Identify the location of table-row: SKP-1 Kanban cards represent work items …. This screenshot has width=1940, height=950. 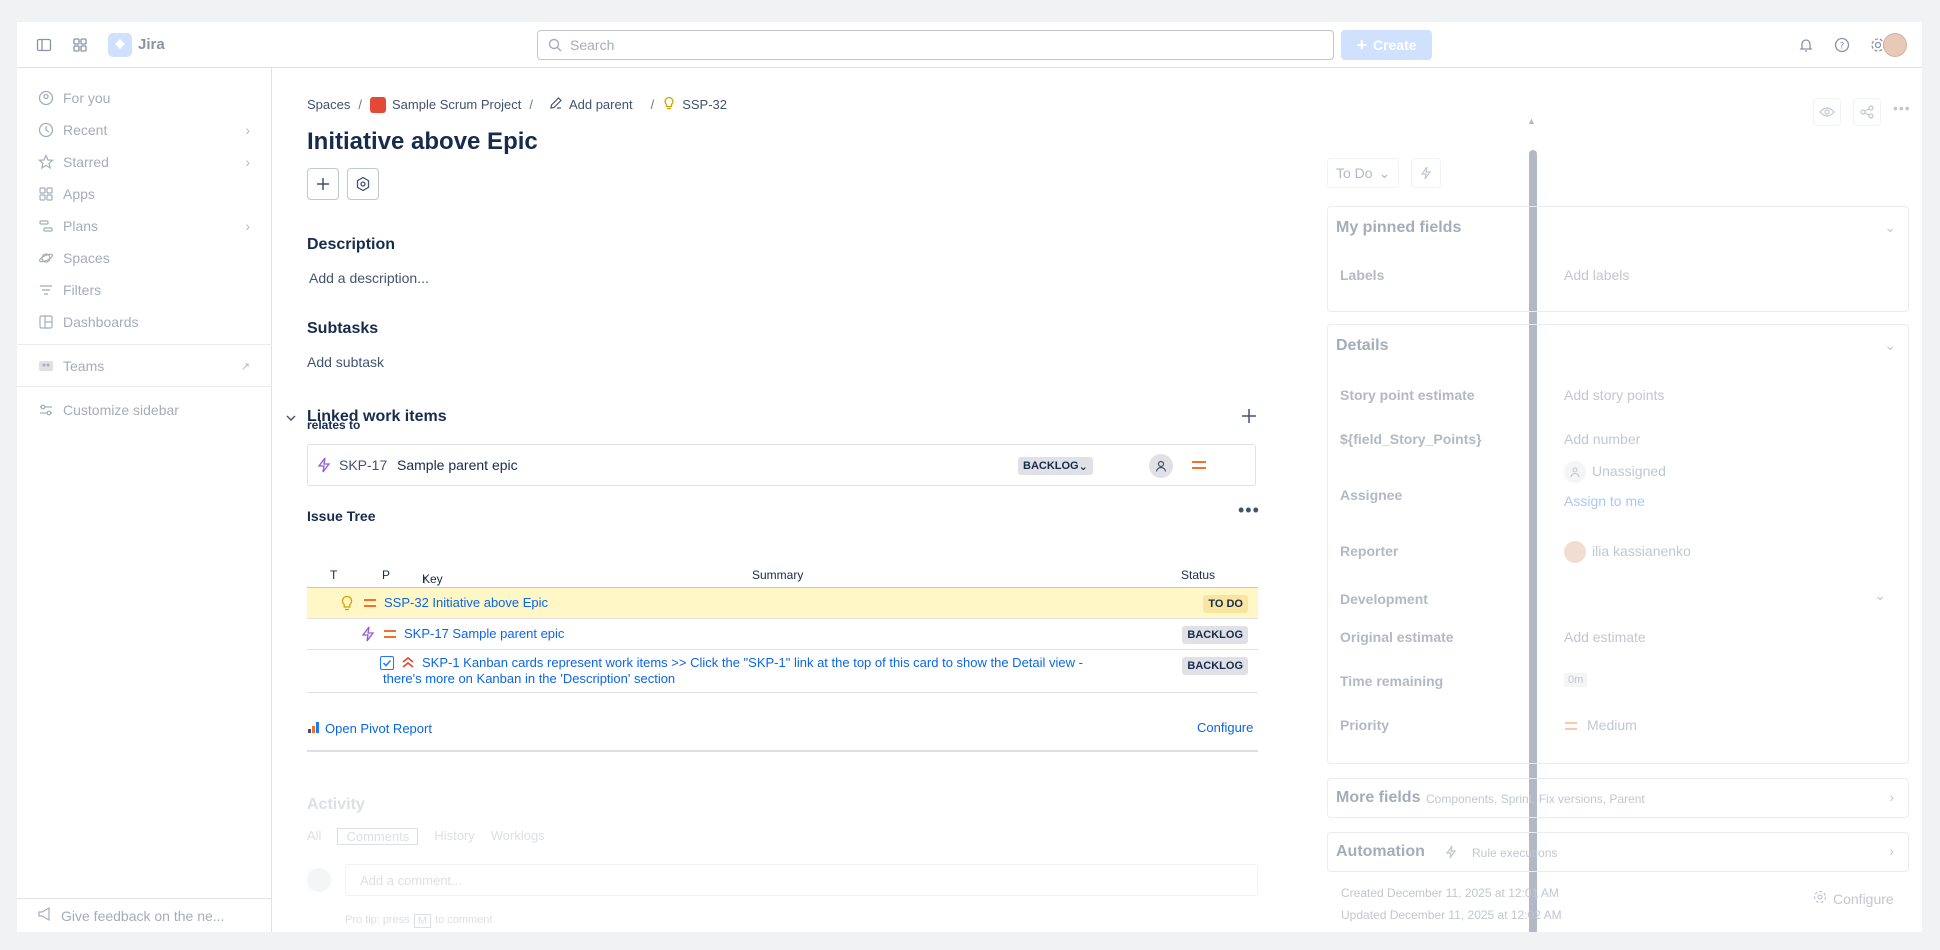
(782, 671).